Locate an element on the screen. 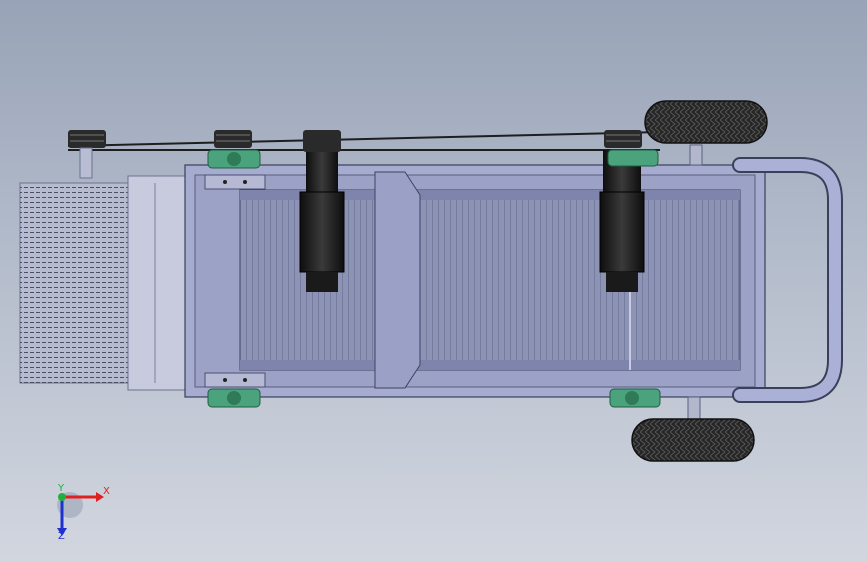 The height and width of the screenshot is (562, 867). axis-z-label: Z is located at coordinates (61, 536).